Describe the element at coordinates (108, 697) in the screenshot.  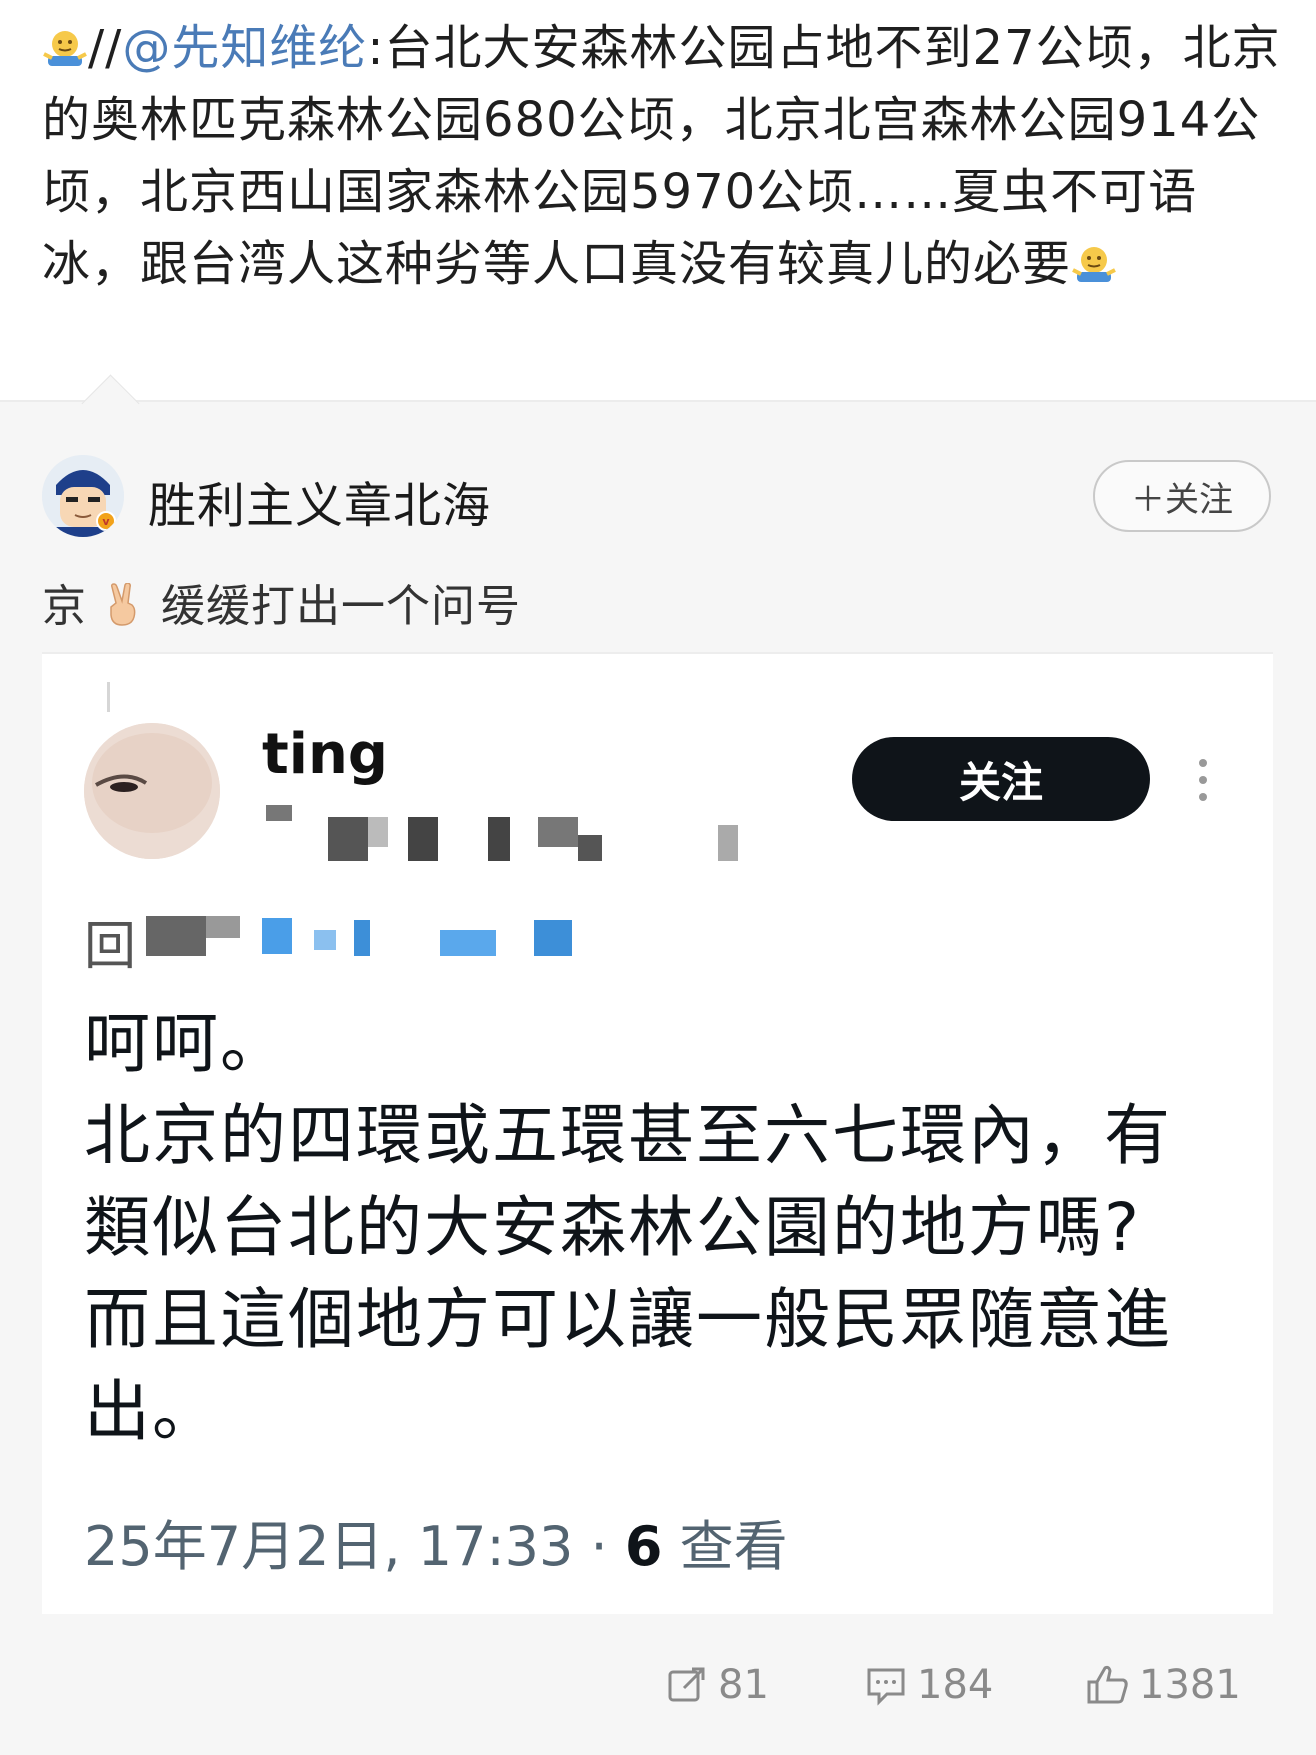
I see `thread-line` at that location.